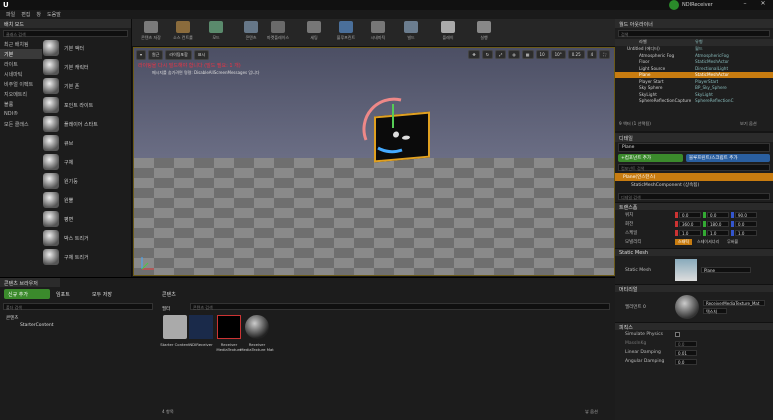  What do you see at coordinates (694, 288) in the screenshot?
I see `materials-section: 머티리얼` at bounding box center [694, 288].